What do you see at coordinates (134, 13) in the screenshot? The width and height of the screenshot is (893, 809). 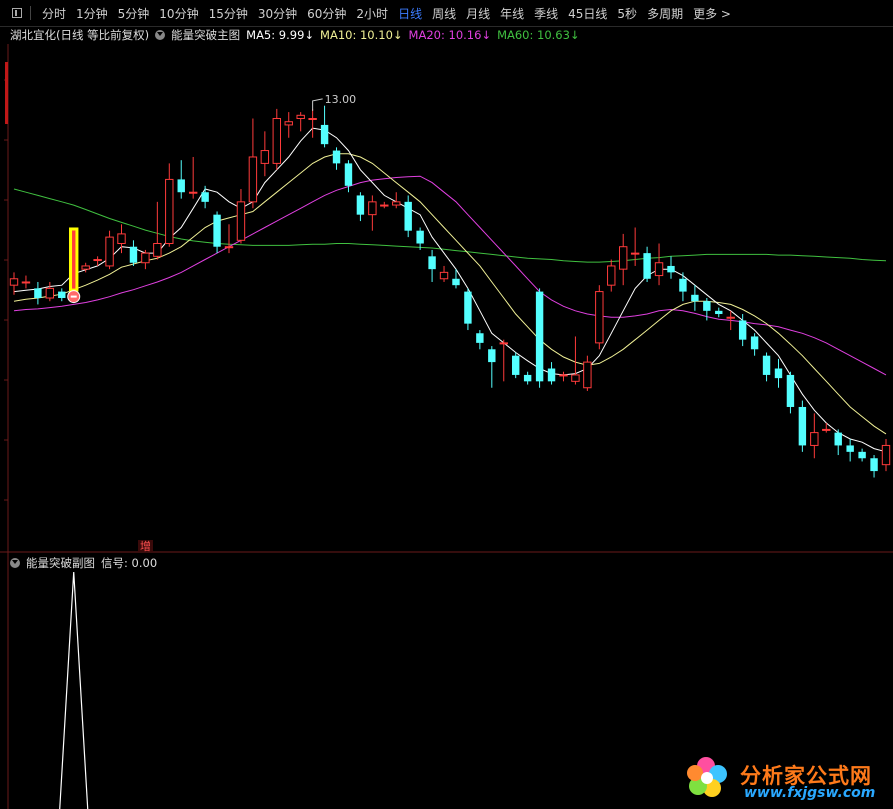 I see `tab-5min: 5分钟` at bounding box center [134, 13].